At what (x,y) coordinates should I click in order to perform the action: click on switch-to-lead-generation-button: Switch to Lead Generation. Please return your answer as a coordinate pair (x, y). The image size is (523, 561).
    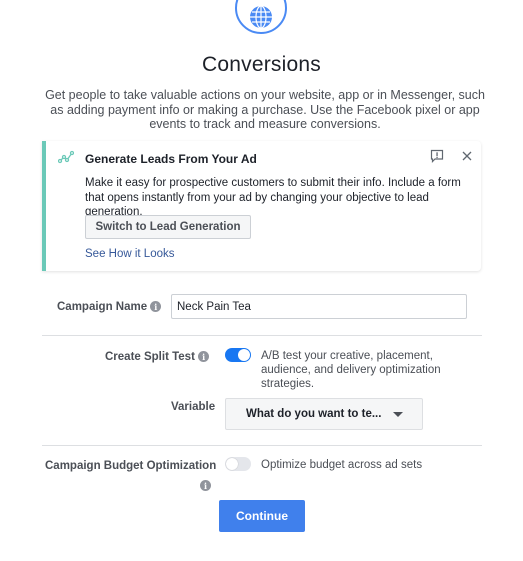
    Looking at the image, I should click on (168, 227).